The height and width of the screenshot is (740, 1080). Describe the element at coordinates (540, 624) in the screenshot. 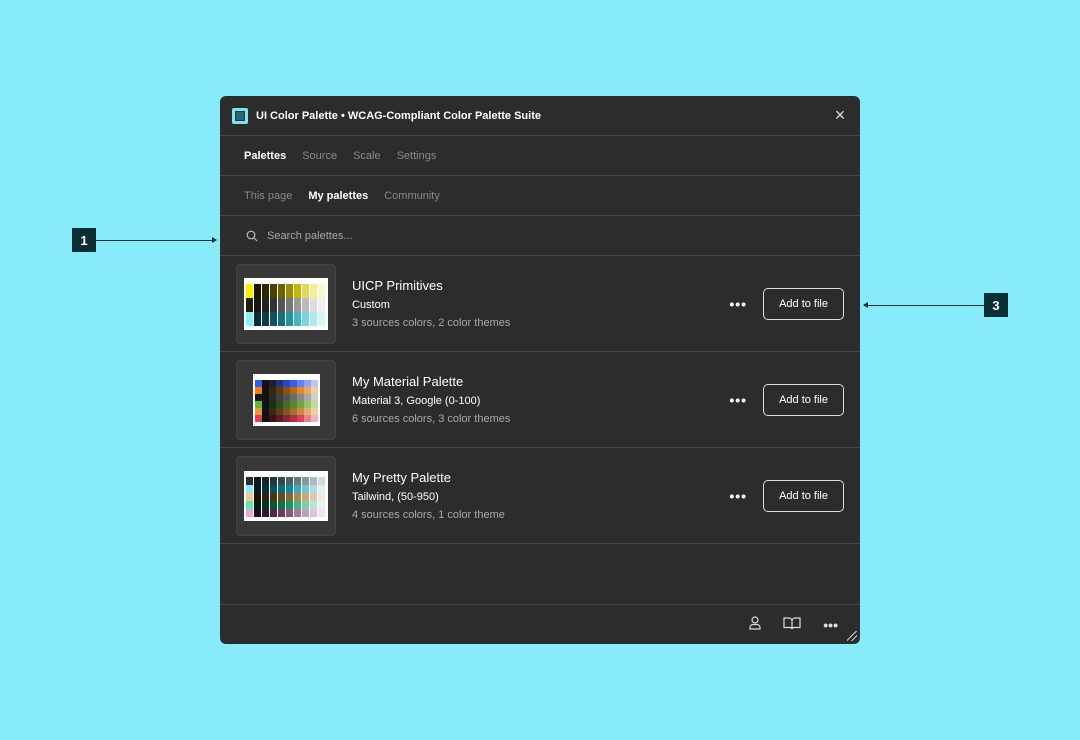

I see `footer-bar: •••` at that location.